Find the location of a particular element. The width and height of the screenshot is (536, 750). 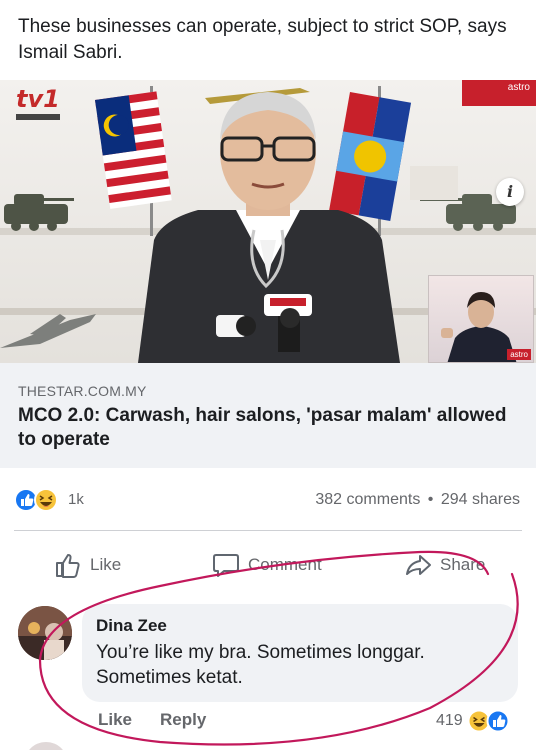

like-button: Like is located at coordinates (87, 565).